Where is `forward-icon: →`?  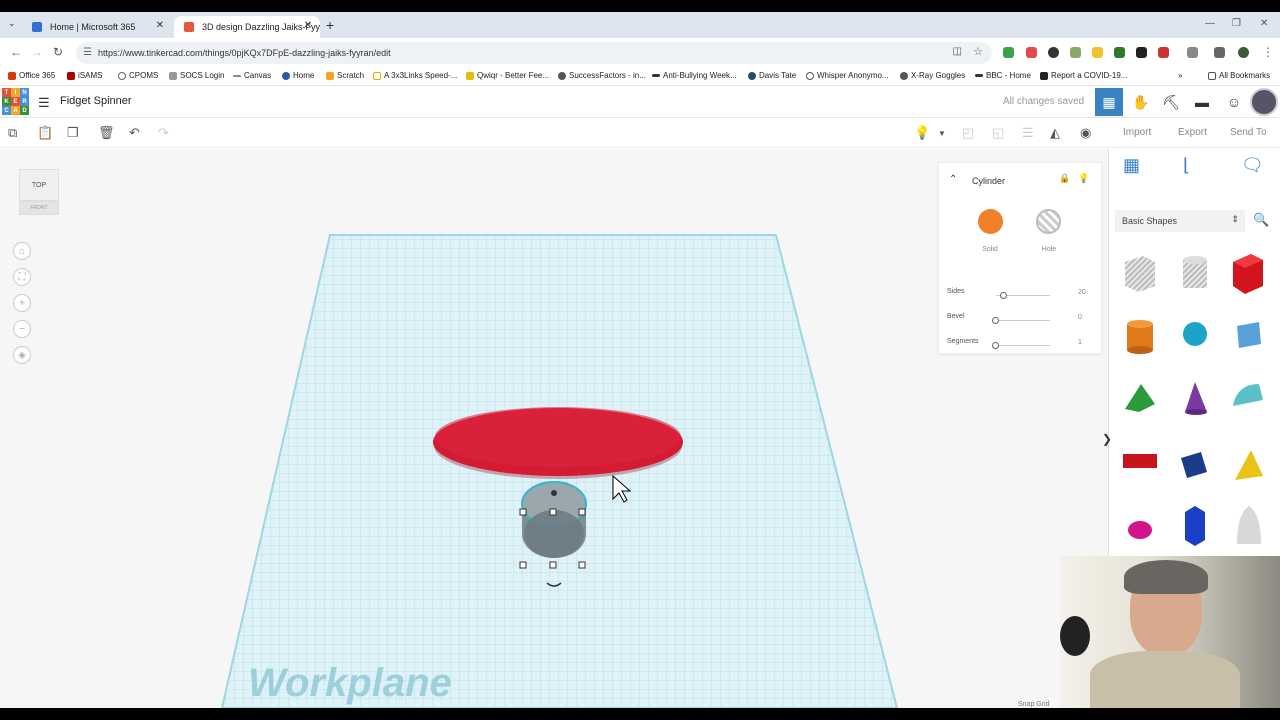
forward-icon: → is located at coordinates (37, 52).